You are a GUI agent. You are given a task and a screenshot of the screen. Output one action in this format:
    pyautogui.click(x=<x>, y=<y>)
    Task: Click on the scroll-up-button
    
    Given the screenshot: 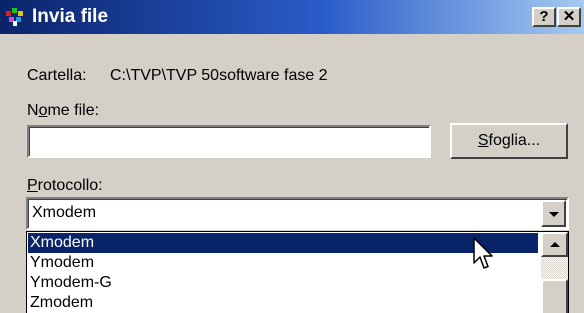 What is the action you would take?
    pyautogui.click(x=554, y=244)
    